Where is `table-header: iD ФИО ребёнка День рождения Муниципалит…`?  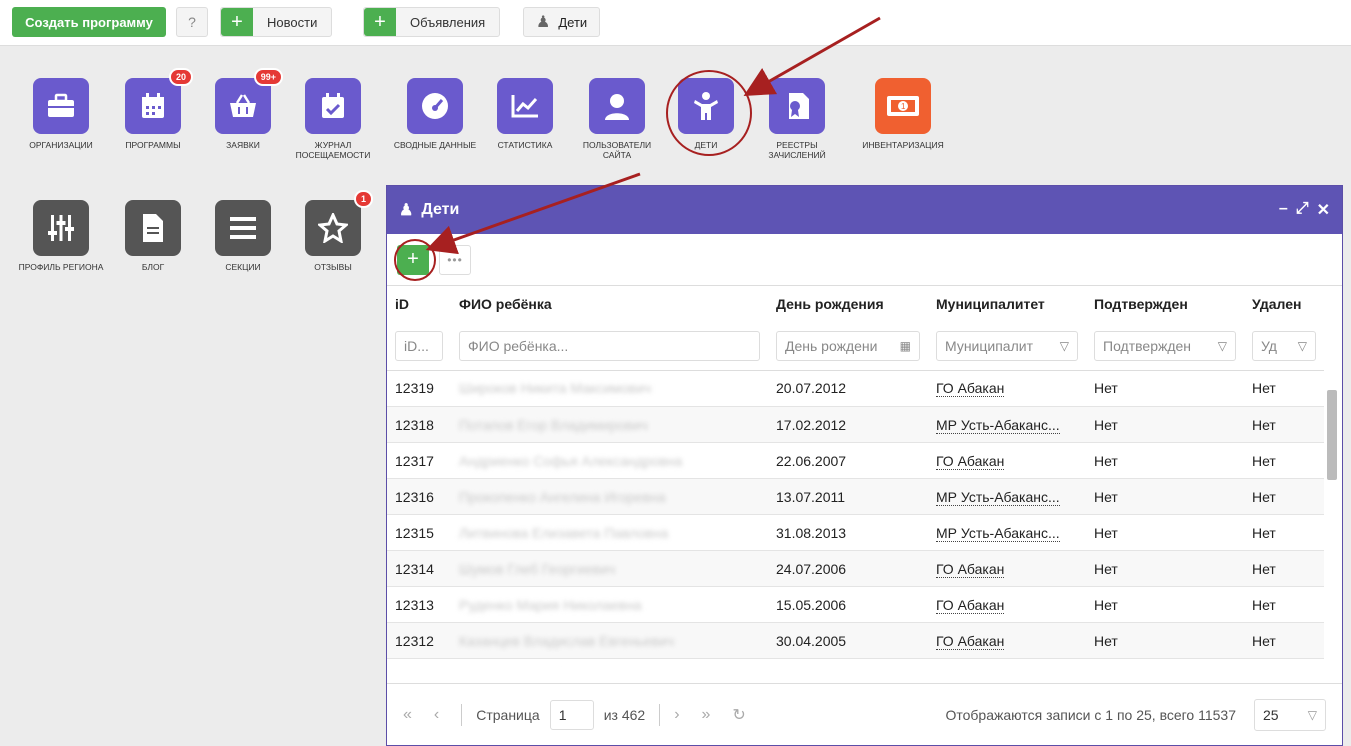
table-header: iD ФИО ребёнка День рождения Муниципалит… is located at coordinates (855, 304).